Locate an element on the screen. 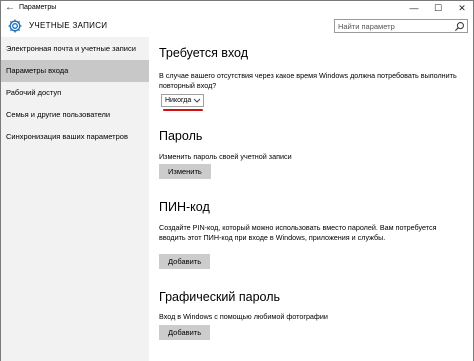 This screenshot has width=474, height=361. maximize-button: ☐ is located at coordinates (438, 8).